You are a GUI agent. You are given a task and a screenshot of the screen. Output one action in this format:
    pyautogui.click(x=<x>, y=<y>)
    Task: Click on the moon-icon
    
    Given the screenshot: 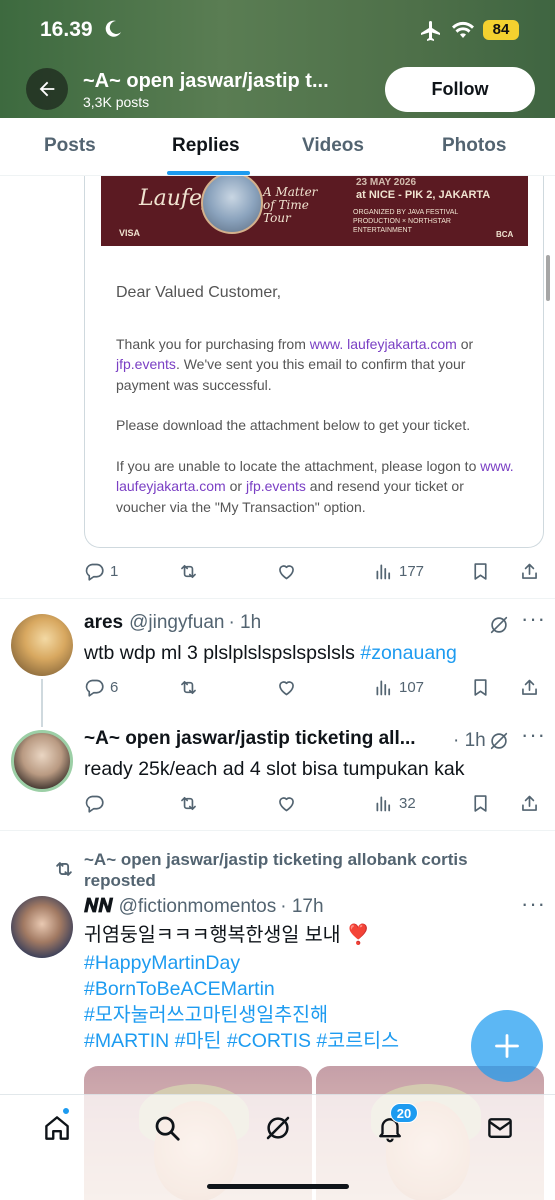 What is the action you would take?
    pyautogui.click(x=113, y=28)
    